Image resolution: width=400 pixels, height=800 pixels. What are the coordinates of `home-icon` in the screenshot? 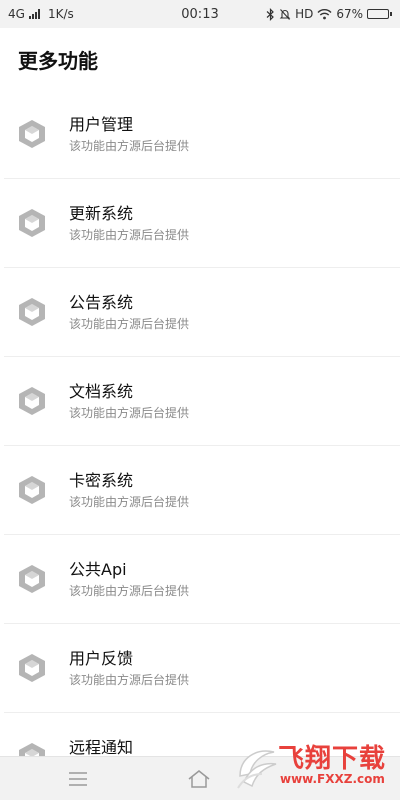 It's located at (199, 779).